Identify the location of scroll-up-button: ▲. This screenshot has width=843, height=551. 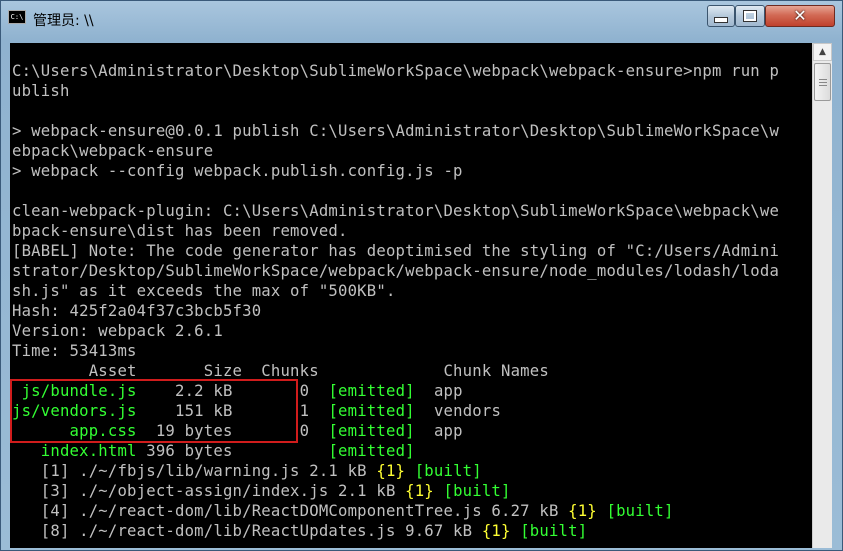
(822, 52).